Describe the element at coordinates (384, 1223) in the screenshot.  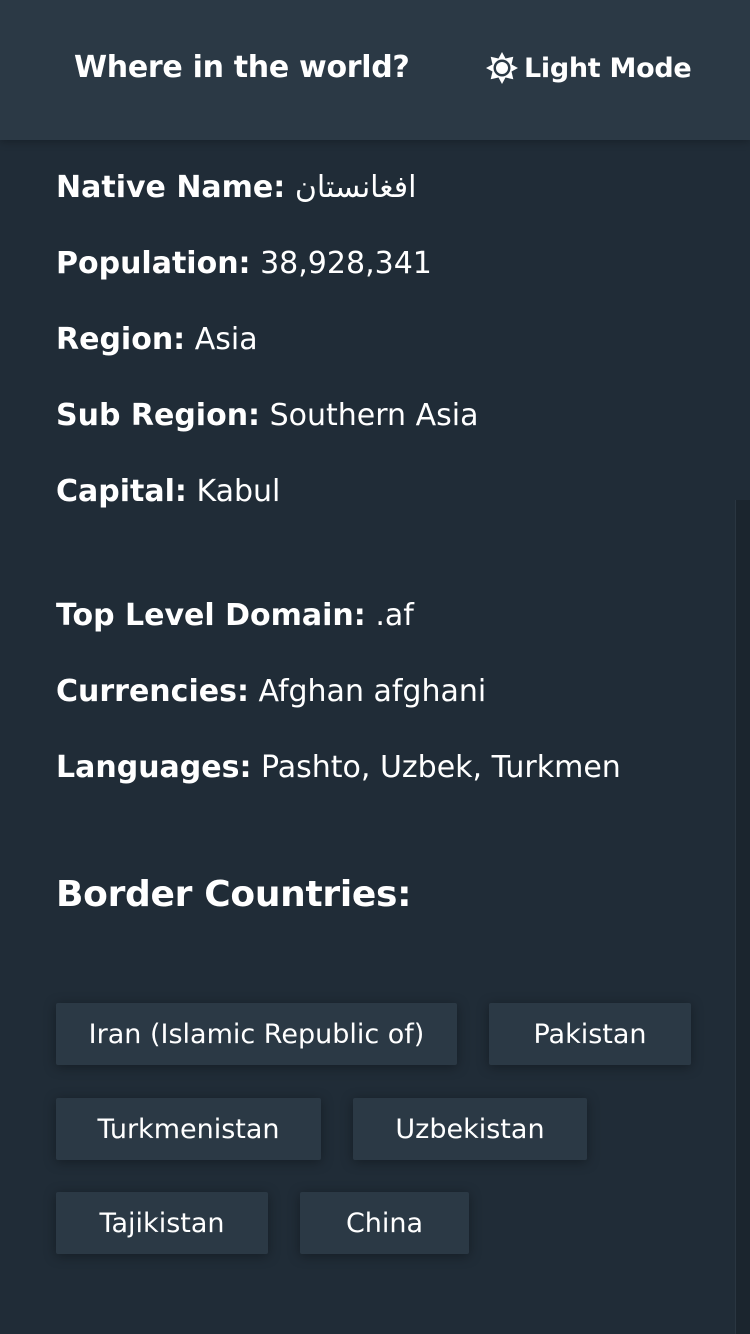
I see `border-country-button: China` at that location.